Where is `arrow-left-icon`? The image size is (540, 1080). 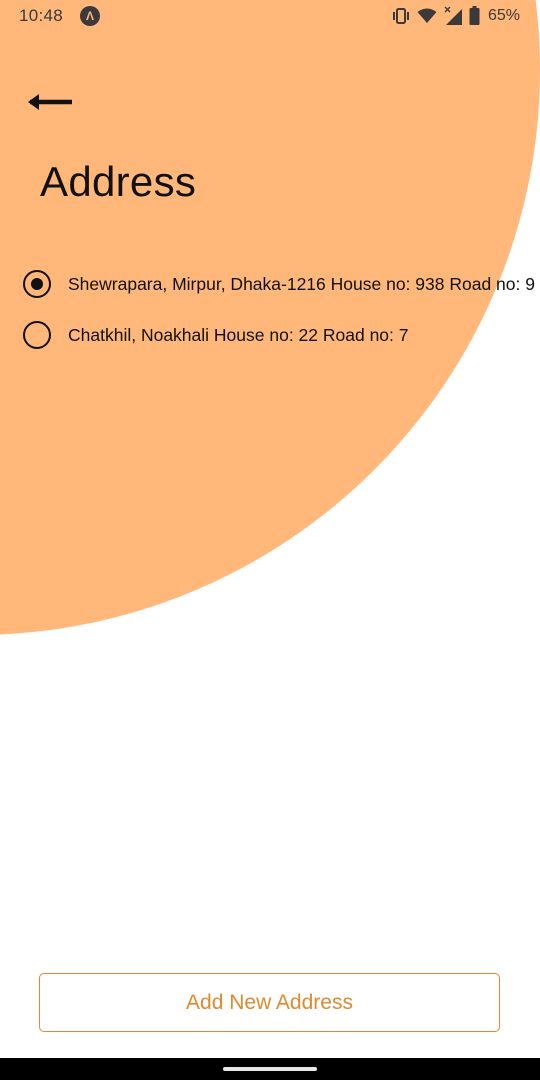
arrow-left-icon is located at coordinates (50, 102).